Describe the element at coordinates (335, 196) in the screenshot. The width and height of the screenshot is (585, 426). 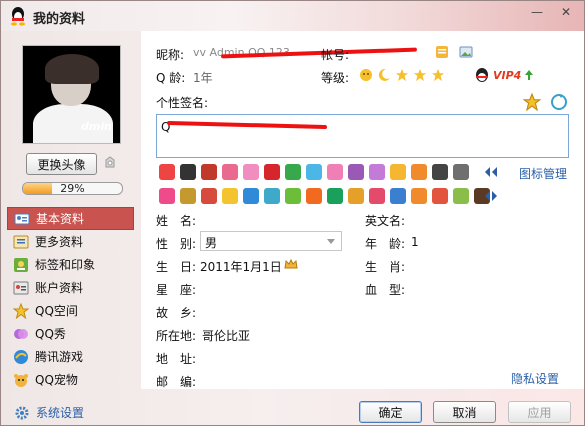
I see `letter-icon` at that location.